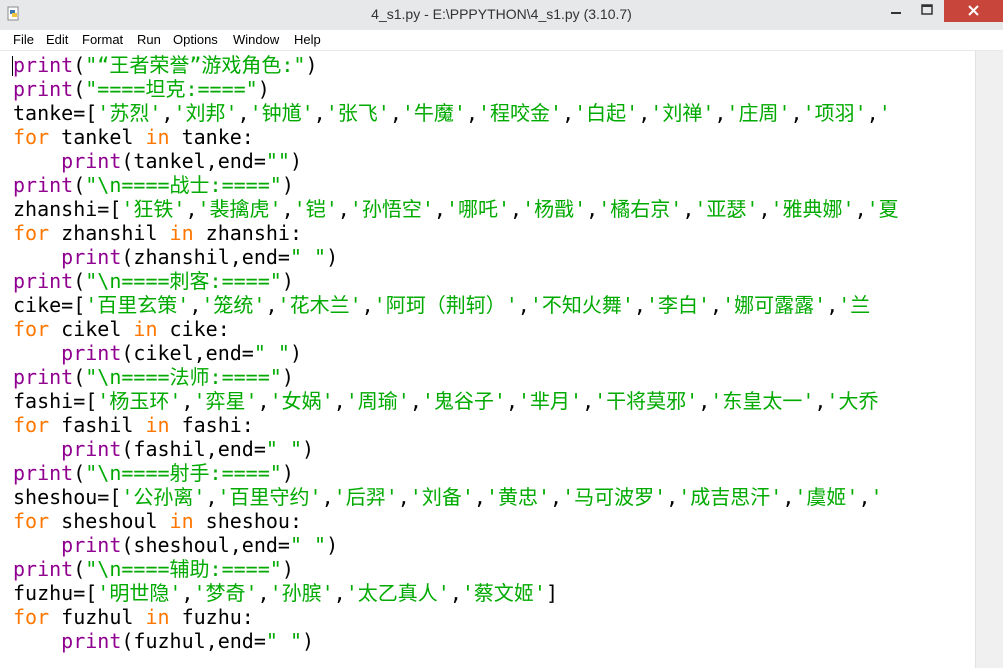 This screenshot has width=1003, height=668. What do you see at coordinates (153, 185) in the screenshot?
I see `code-line: print("\n====战士:====")` at bounding box center [153, 185].